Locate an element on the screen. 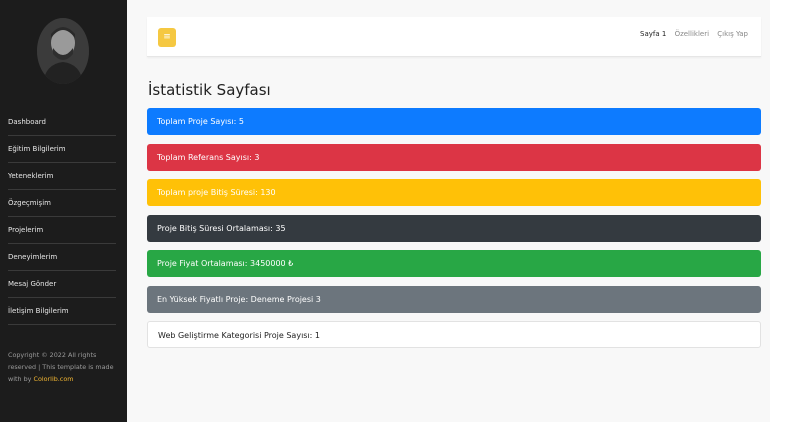 Image resolution: width=806 pixels, height=422 pixels. menu-icon: ≡ is located at coordinates (167, 37).